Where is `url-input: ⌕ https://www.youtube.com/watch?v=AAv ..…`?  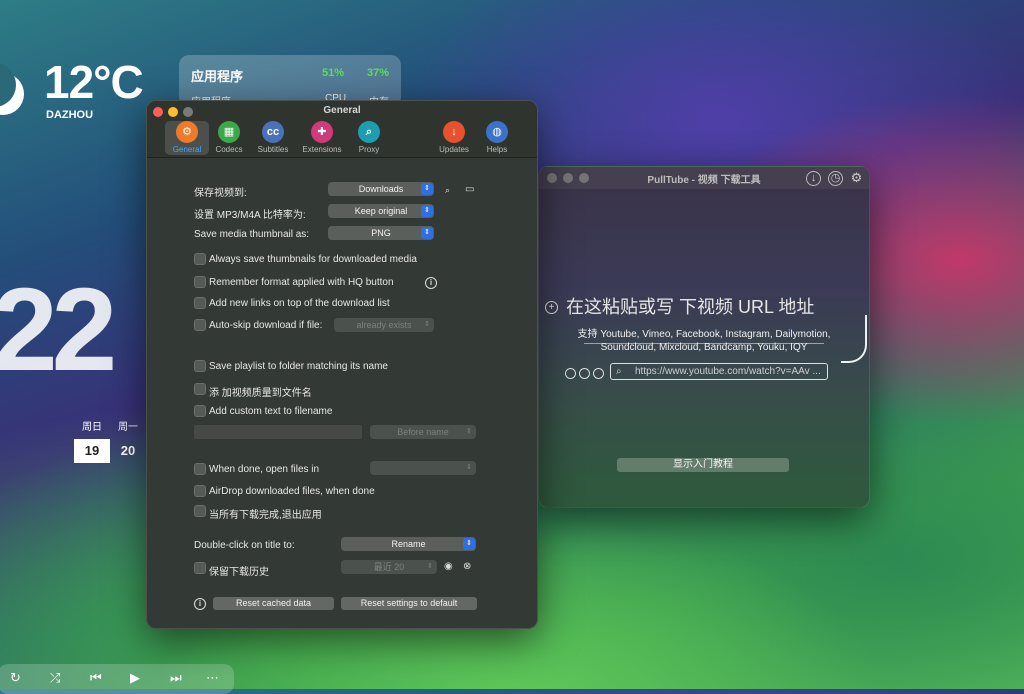 url-input: ⌕ https://www.youtube.com/watch?v=AAv ..… is located at coordinates (719, 371).